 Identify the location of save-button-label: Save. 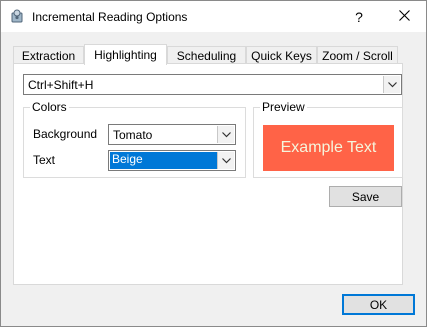
(365, 196).